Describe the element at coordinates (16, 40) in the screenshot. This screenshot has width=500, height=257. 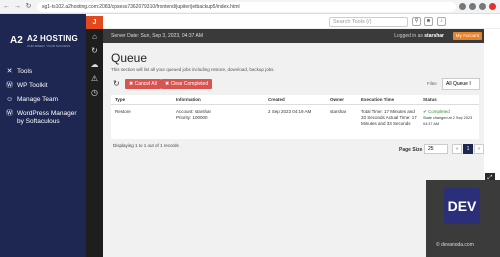
I see `a2-logo-icon: A2` at that location.